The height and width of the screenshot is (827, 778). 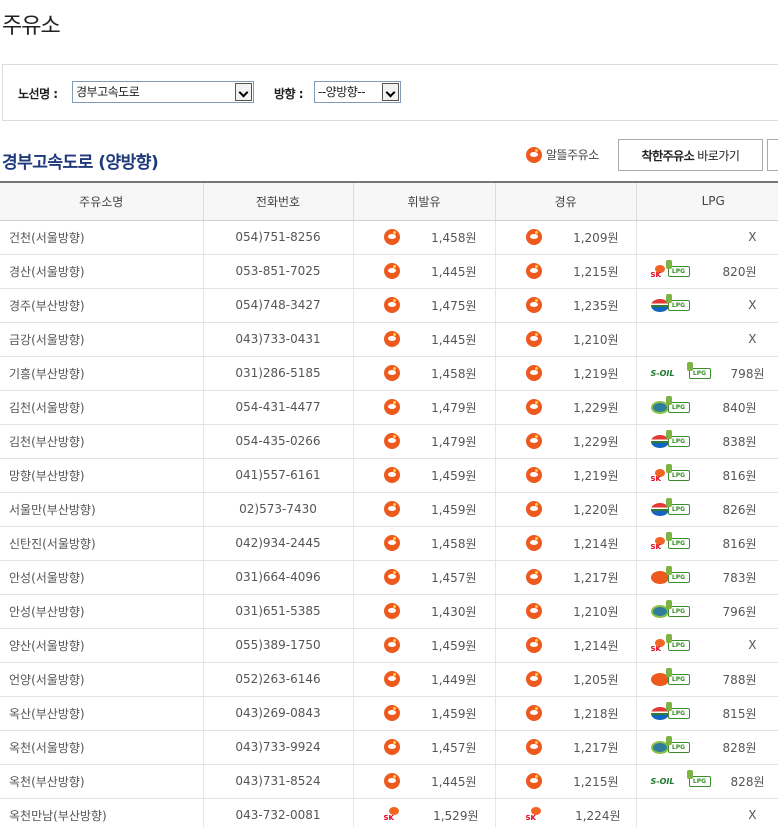 I want to click on lpg-price: 838원, so click(x=739, y=441).